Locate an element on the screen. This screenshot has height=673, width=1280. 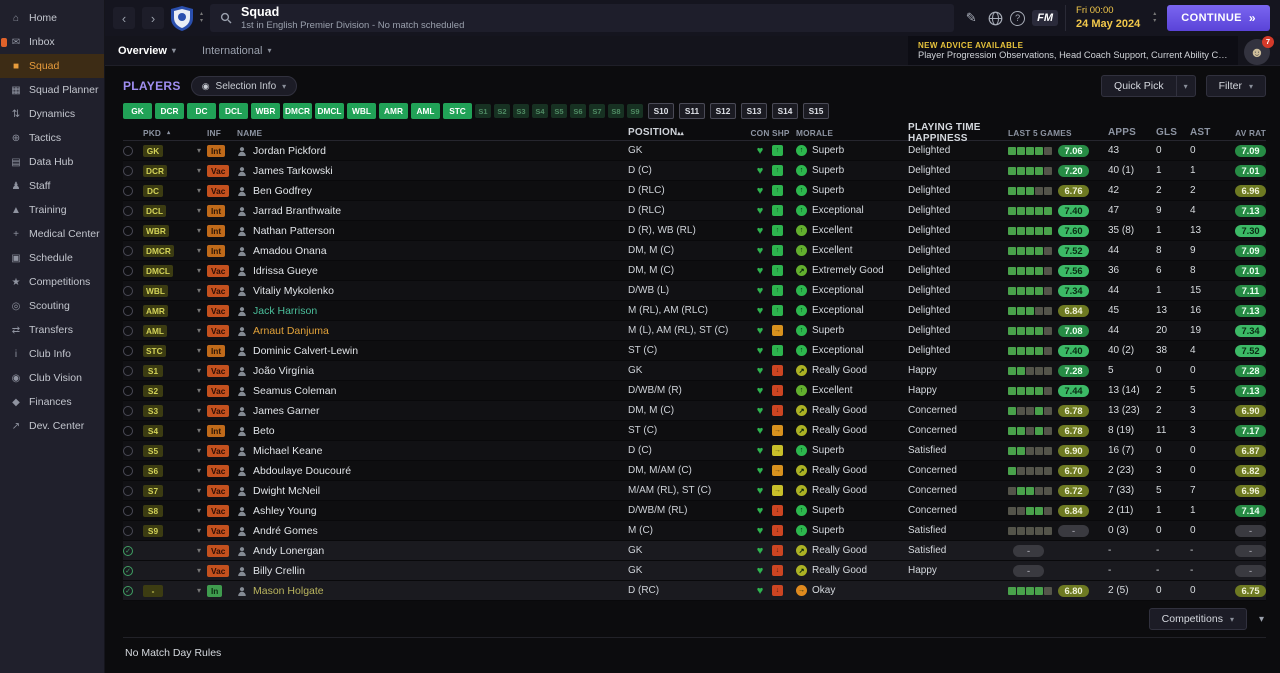
sub-slot-s11: S11 is located at coordinates (692, 111).